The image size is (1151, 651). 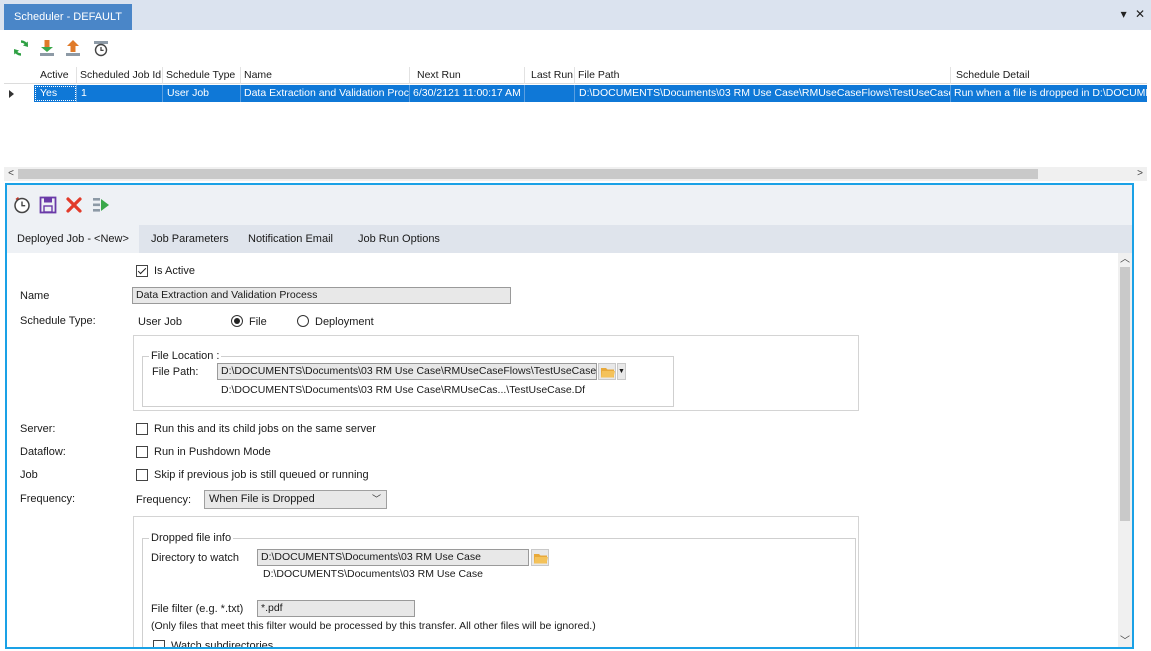 I want to click on skip-queued-checkbox, so click(x=142, y=475).